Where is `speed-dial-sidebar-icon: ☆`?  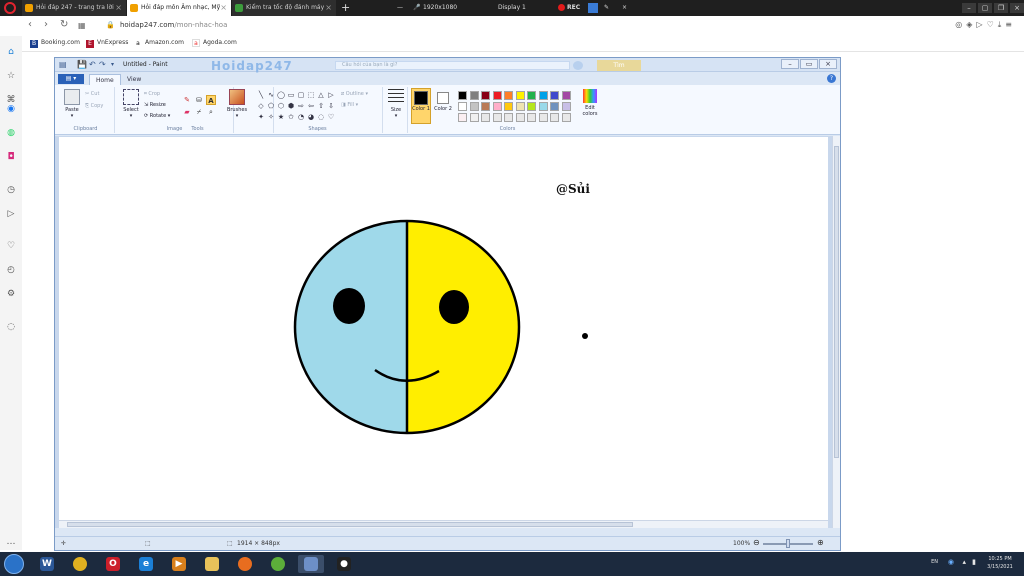
speed-dial-sidebar-icon: ☆ is located at coordinates (11, 76).